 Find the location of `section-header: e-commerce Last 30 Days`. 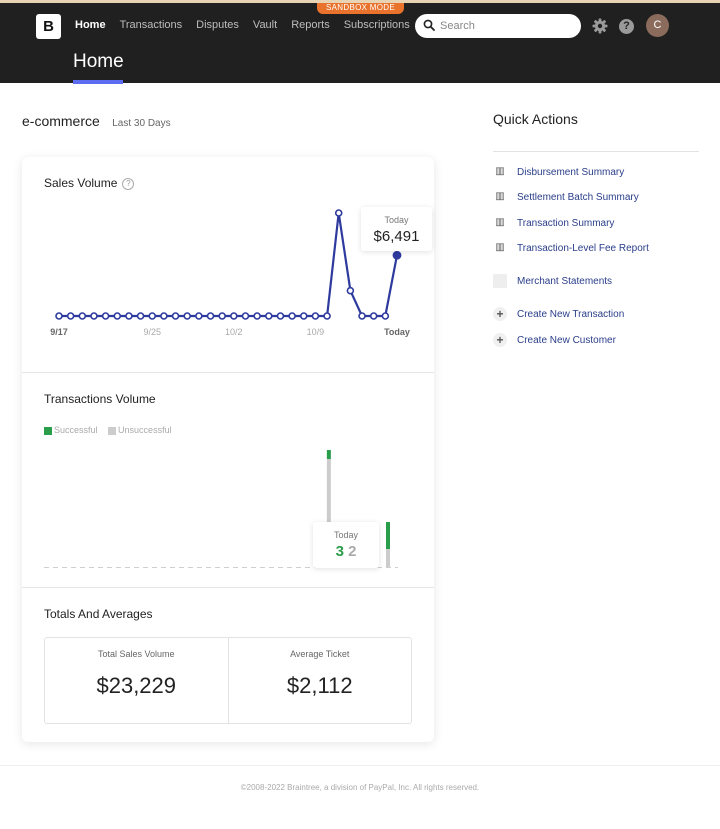

section-header: e-commerce Last 30 Days is located at coordinates (96, 122).